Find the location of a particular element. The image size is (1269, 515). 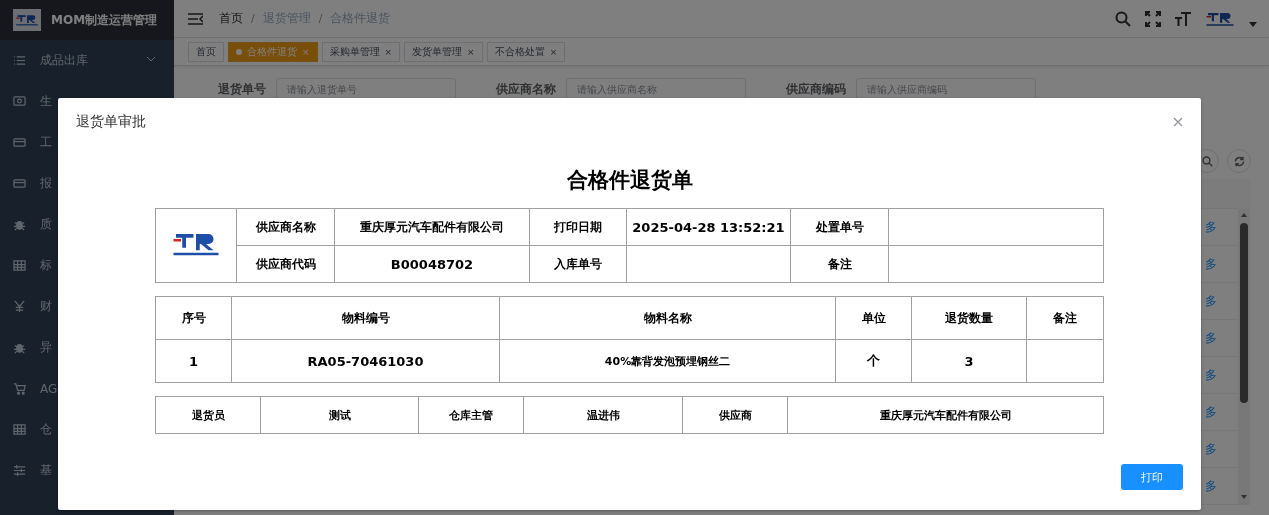

table-cell: RA05-70461030 is located at coordinates (365, 361).